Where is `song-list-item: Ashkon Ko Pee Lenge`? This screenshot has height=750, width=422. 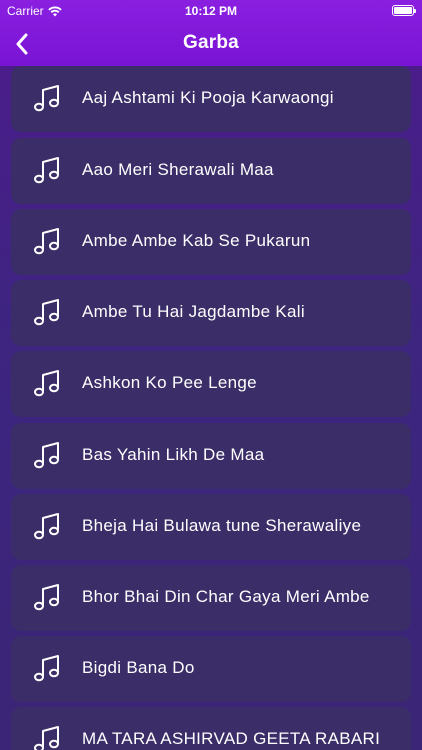
song-list-item: Ashkon Ko Pee Lenge is located at coordinates (211, 384).